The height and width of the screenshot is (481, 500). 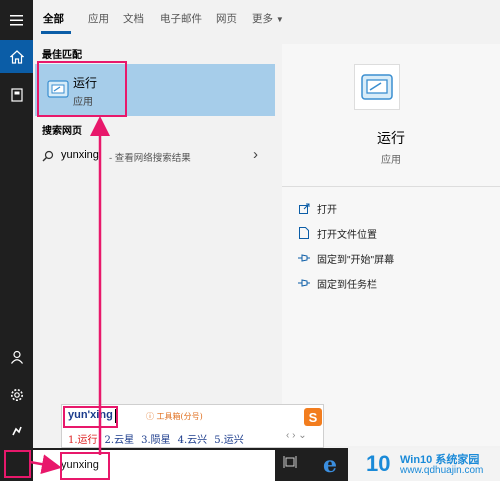 What do you see at coordinates (69, 295) in the screenshot?
I see `annotation-arrows` at bounding box center [69, 295].